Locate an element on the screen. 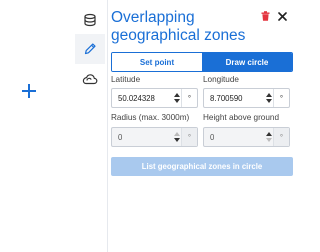  mode-toggle: Set point Draw circle is located at coordinates (202, 62).